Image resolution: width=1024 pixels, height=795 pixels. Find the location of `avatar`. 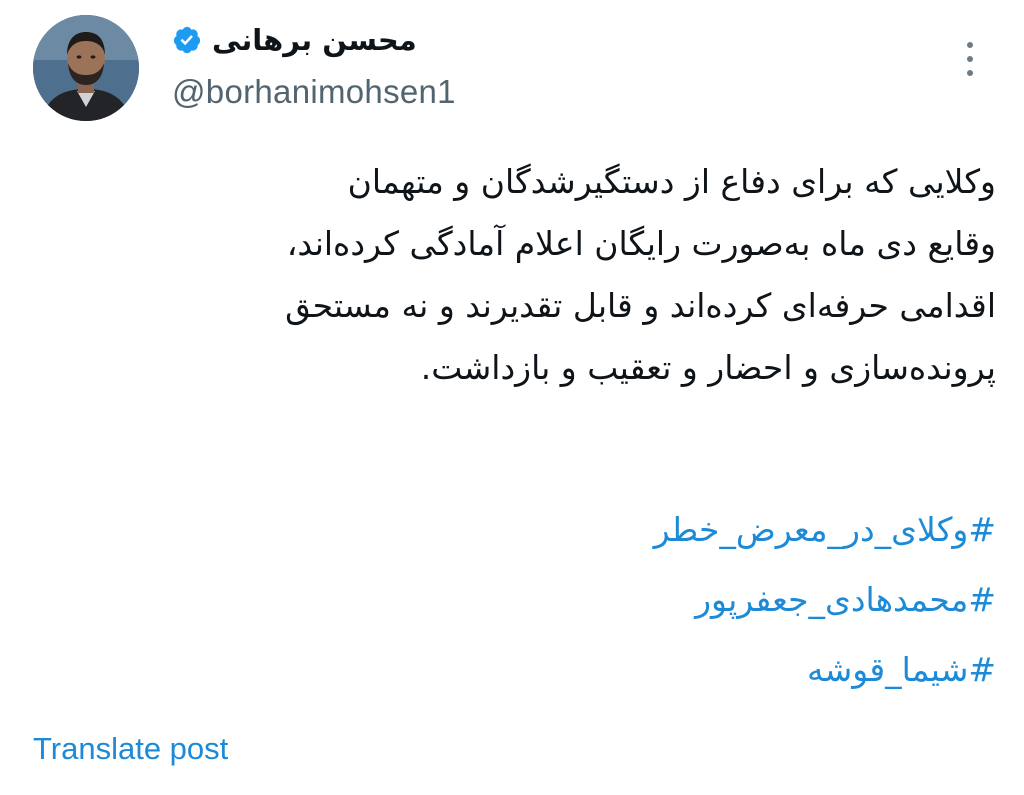

avatar is located at coordinates (86, 68).